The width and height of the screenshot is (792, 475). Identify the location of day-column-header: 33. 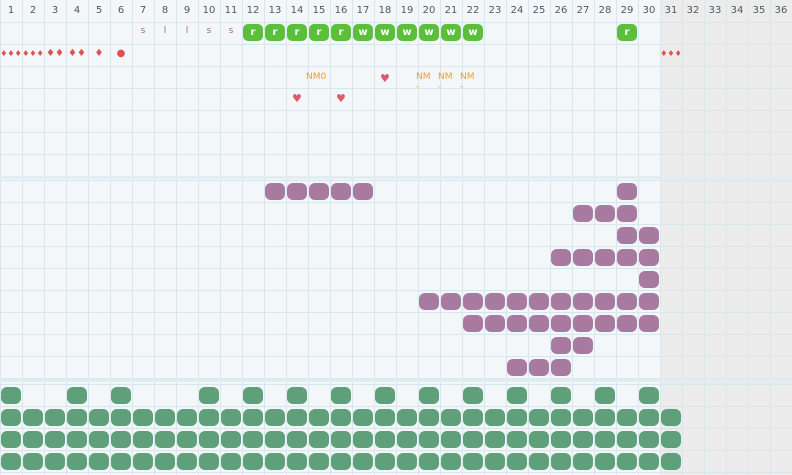
(715, 11).